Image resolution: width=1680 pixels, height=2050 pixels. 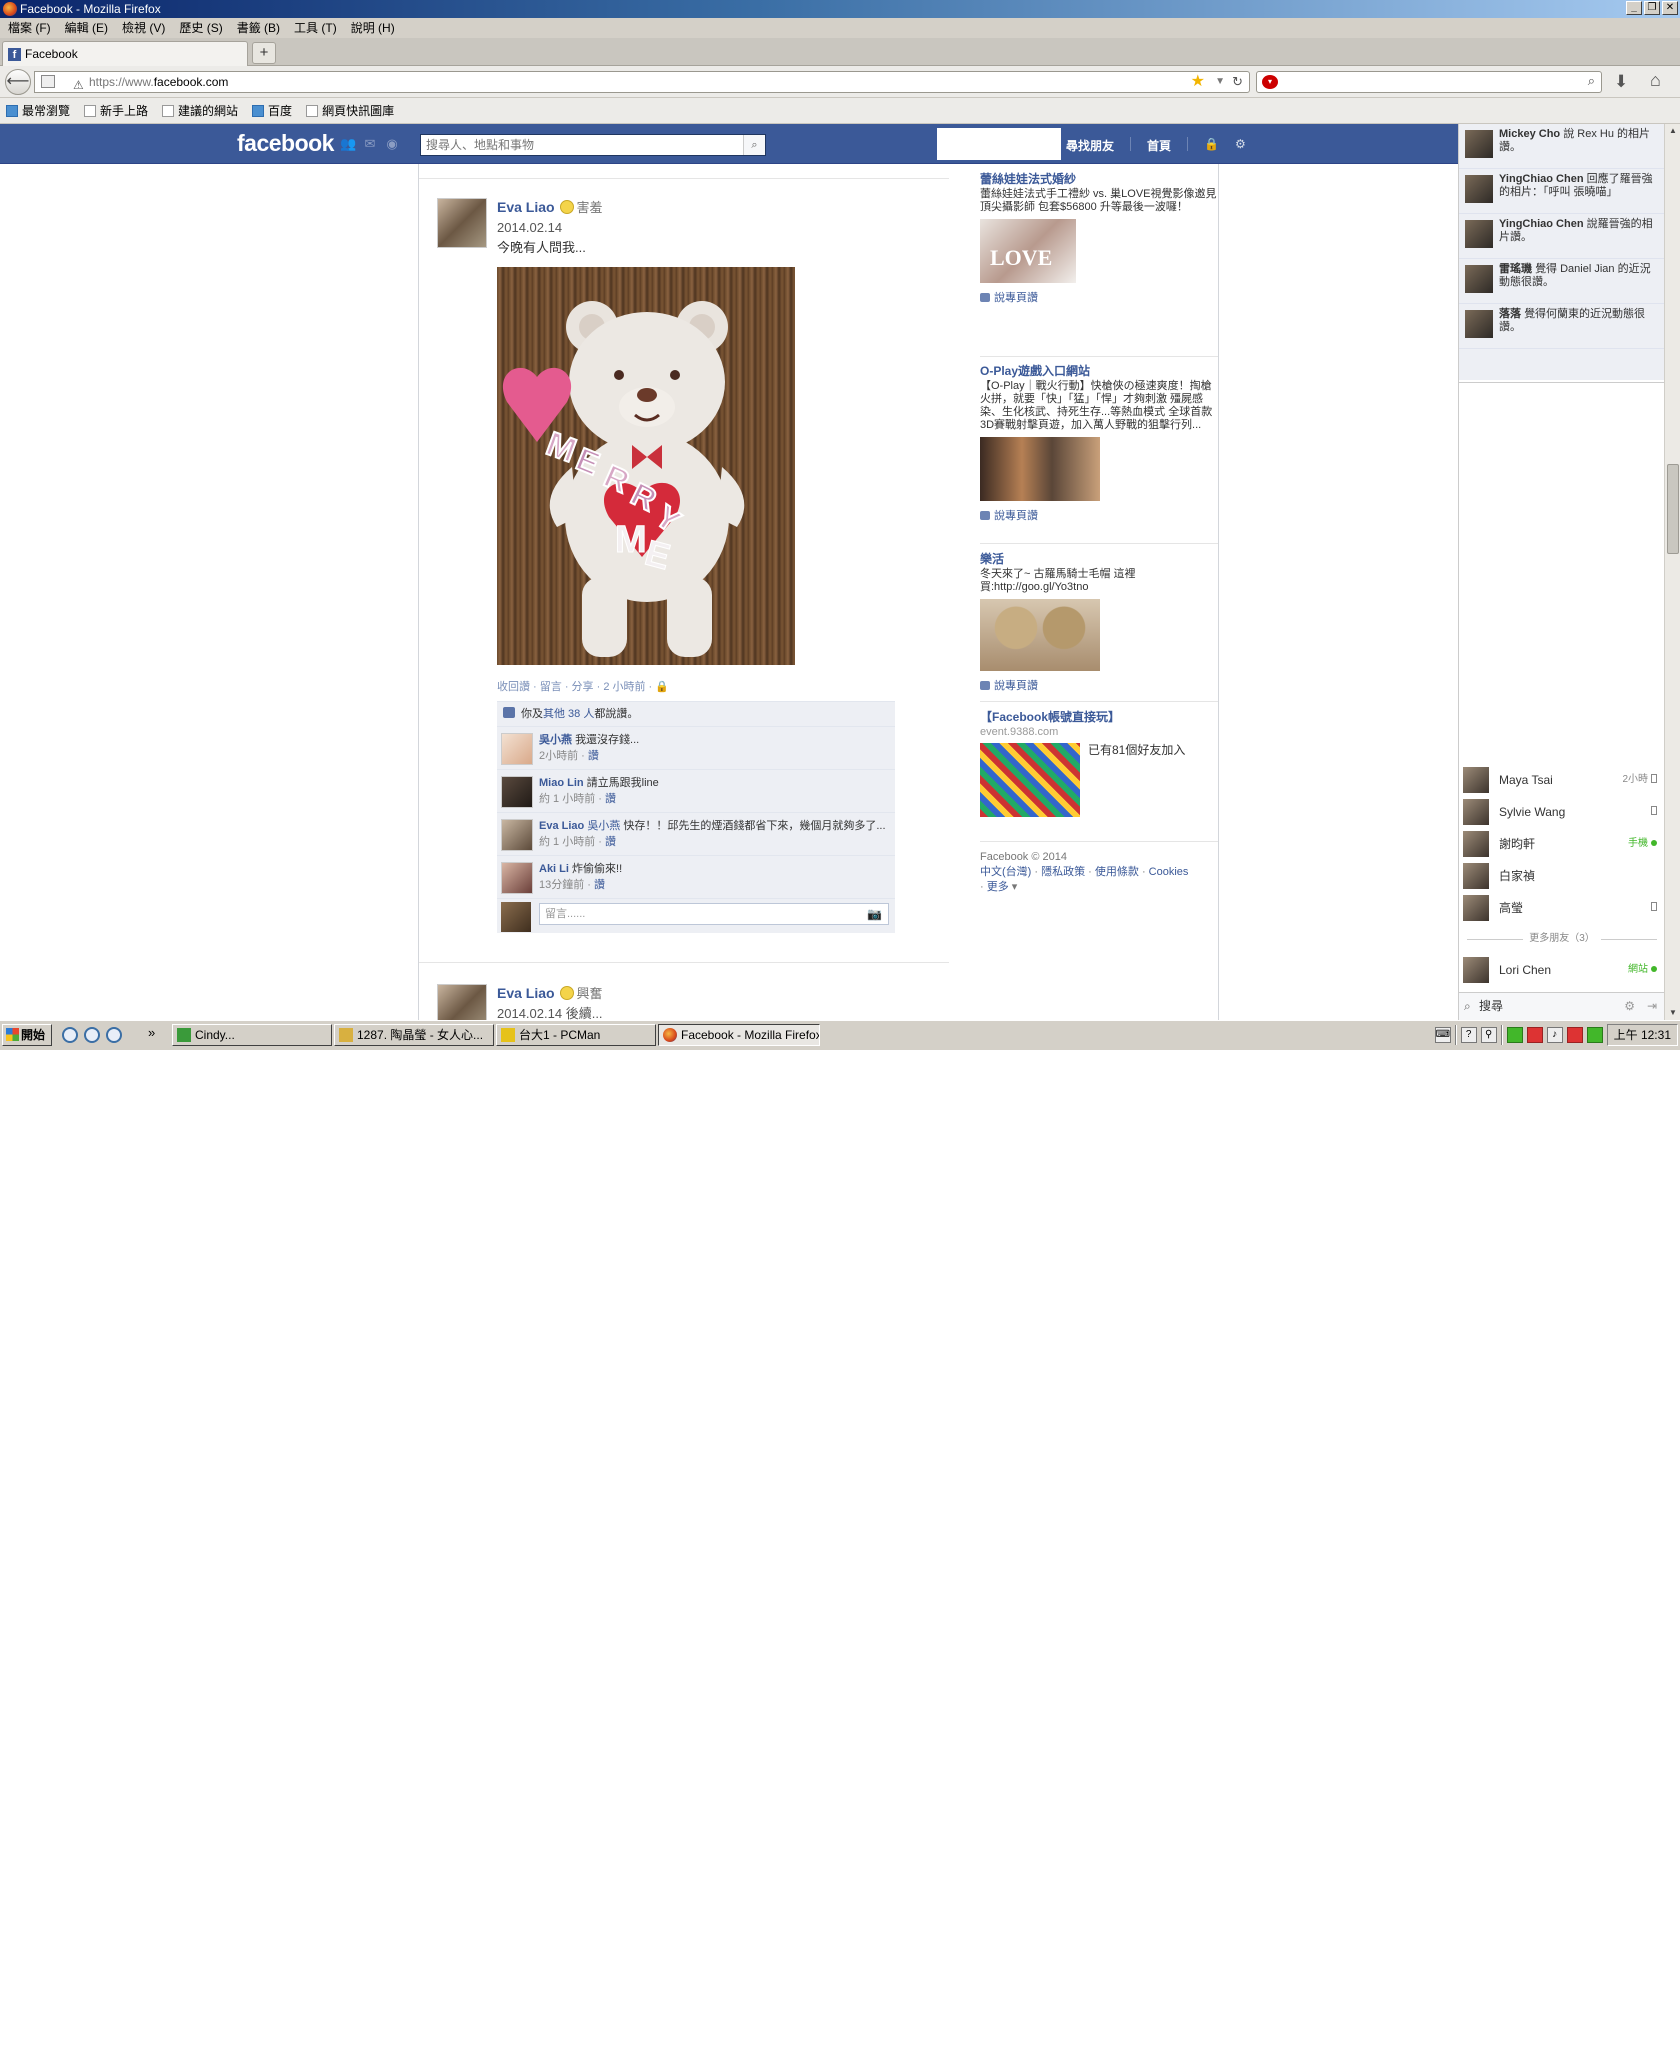 I want to click on media-player-icon, so click(x=92, y=1035).